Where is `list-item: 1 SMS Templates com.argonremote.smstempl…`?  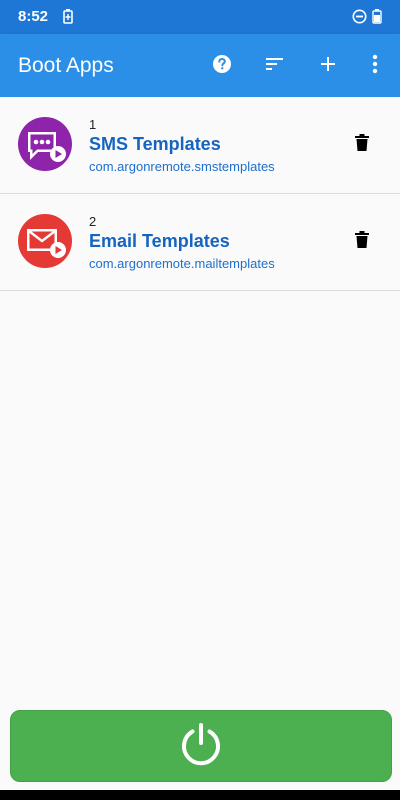 list-item: 1 SMS Templates com.argonremote.smstempl… is located at coordinates (200, 145).